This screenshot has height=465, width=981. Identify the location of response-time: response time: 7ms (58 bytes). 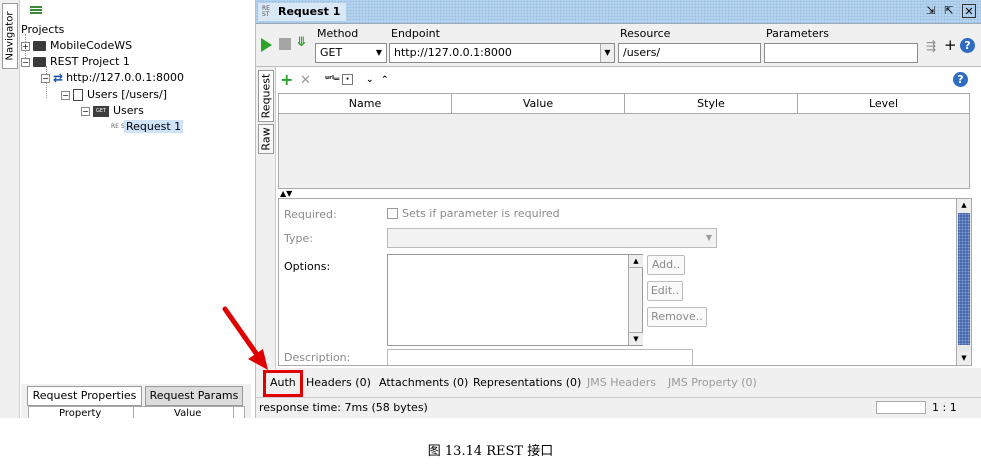
(343, 407).